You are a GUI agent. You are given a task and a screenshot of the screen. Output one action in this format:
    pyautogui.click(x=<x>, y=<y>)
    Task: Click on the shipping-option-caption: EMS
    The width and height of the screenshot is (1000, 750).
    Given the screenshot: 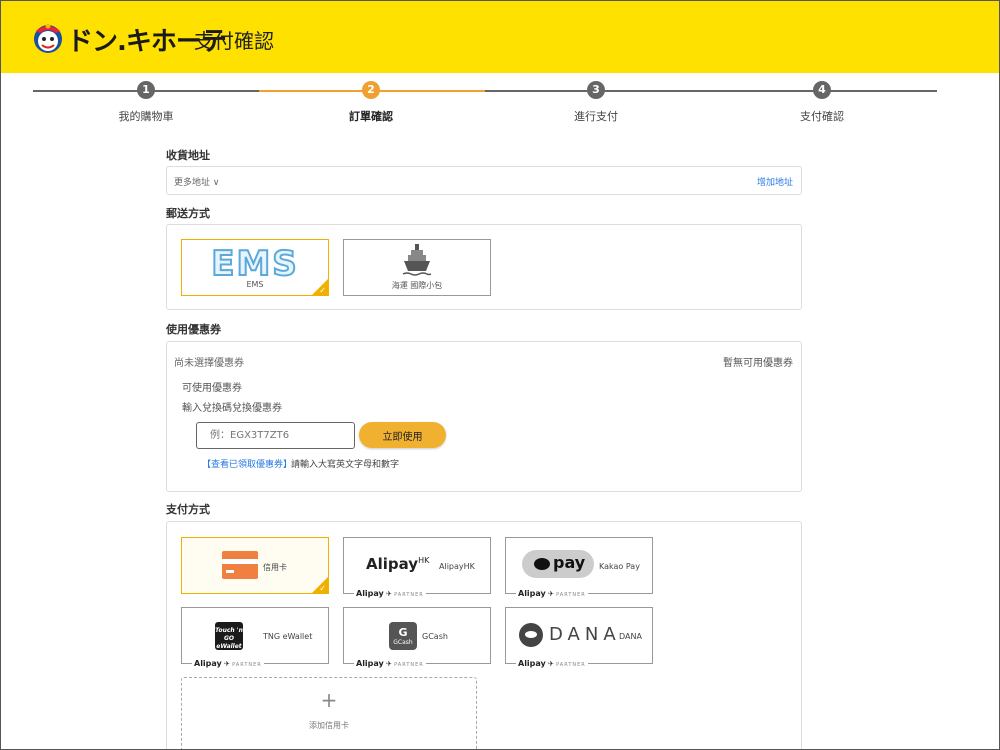 What is the action you would take?
    pyautogui.click(x=255, y=284)
    